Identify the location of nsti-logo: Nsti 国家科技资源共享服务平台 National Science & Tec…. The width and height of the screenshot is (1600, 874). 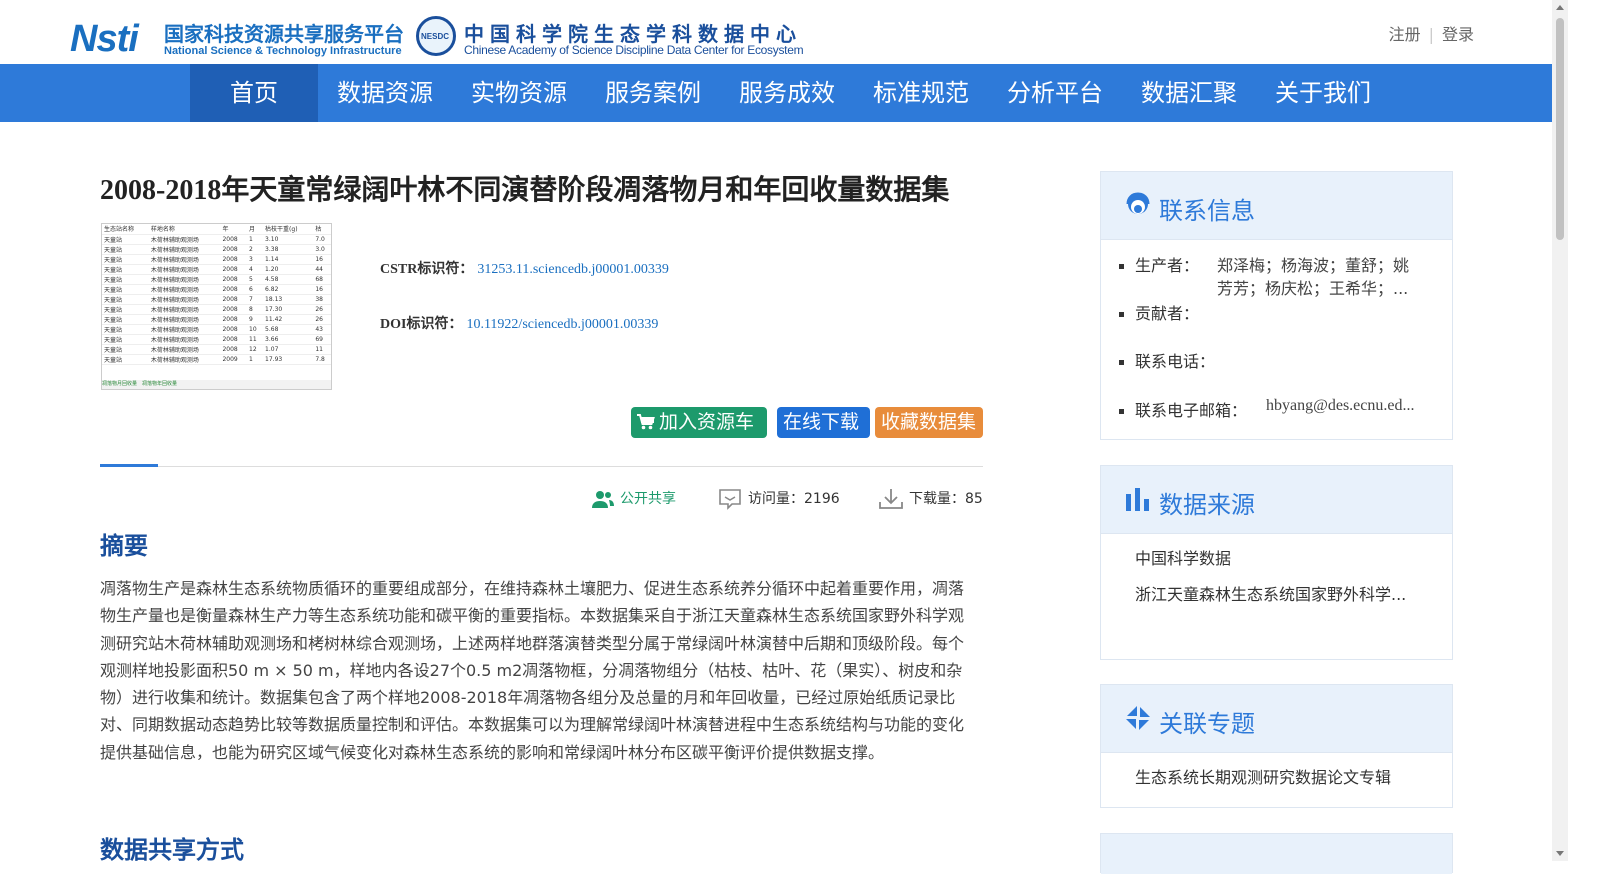
(240, 37).